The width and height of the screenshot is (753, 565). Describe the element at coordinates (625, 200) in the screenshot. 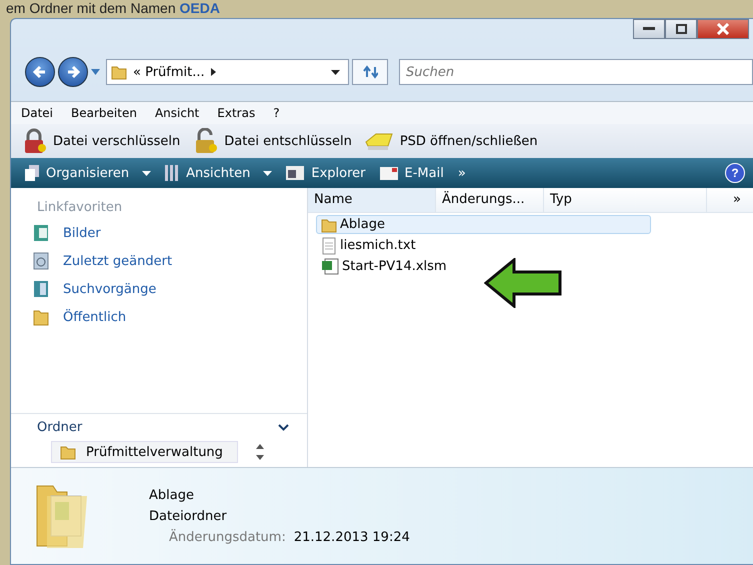

I see `column-header: Typ` at that location.